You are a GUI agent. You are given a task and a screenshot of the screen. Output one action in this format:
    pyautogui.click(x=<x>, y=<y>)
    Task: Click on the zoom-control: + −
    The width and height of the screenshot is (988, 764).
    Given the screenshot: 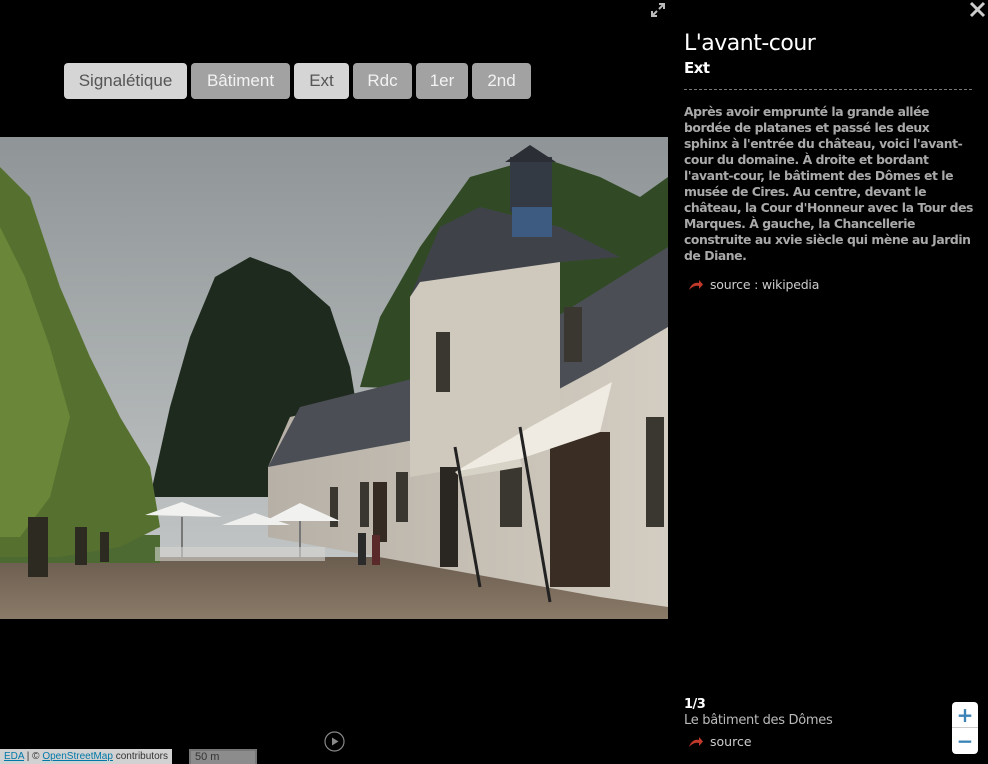 What is the action you would take?
    pyautogui.click(x=965, y=728)
    